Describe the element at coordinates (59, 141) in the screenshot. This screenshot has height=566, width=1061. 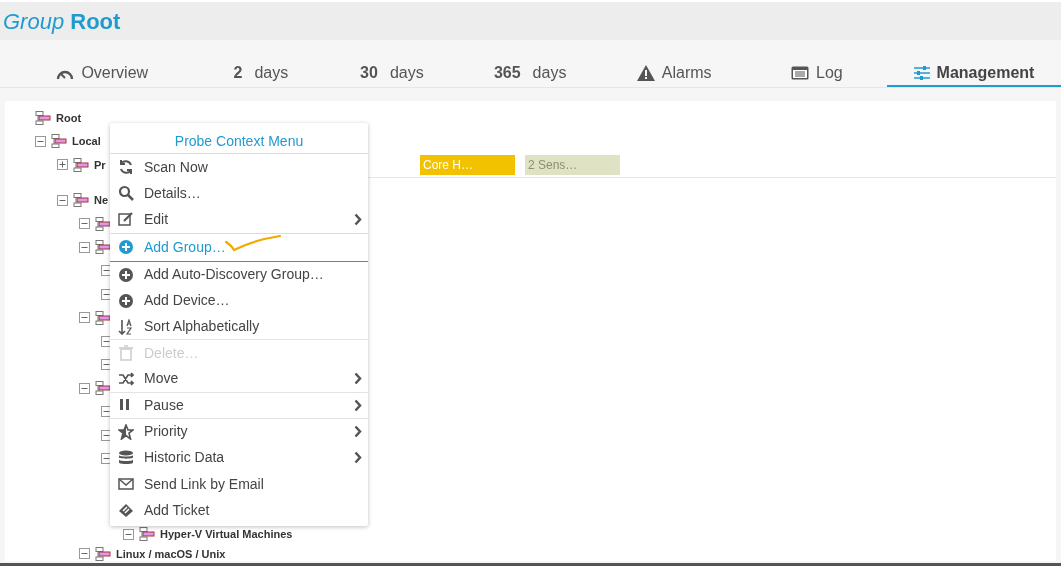
I see `probe-icon` at that location.